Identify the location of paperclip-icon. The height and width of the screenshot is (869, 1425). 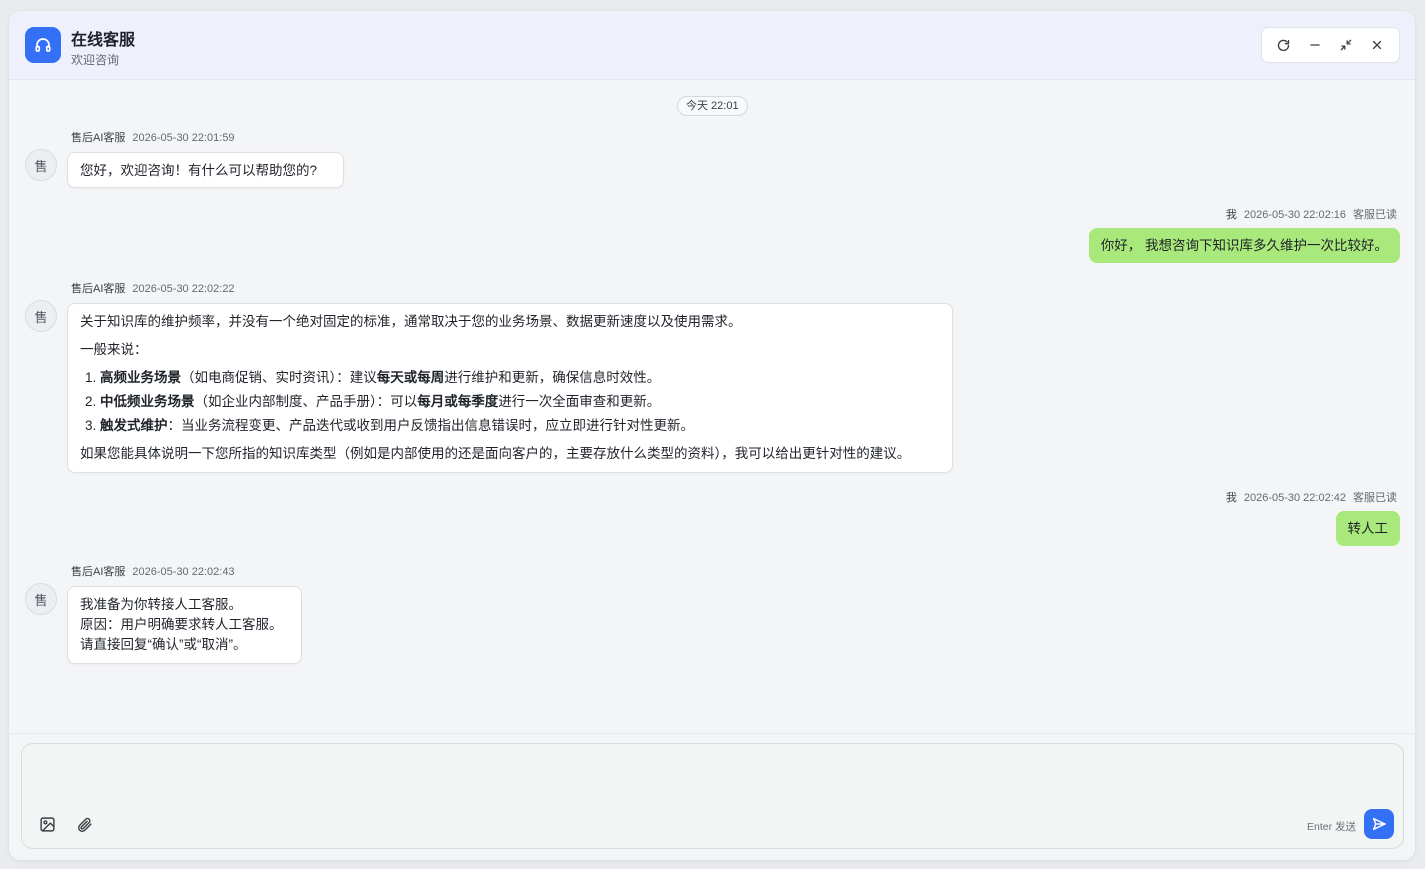
(84, 824).